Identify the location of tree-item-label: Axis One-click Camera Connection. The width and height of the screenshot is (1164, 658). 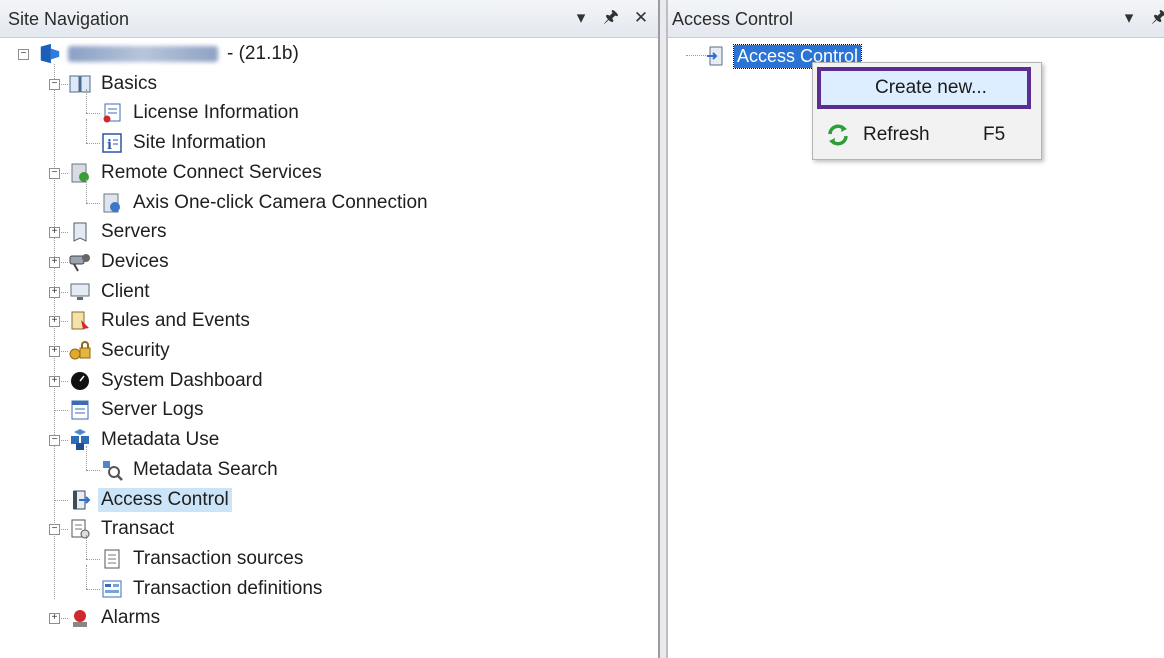
(280, 202).